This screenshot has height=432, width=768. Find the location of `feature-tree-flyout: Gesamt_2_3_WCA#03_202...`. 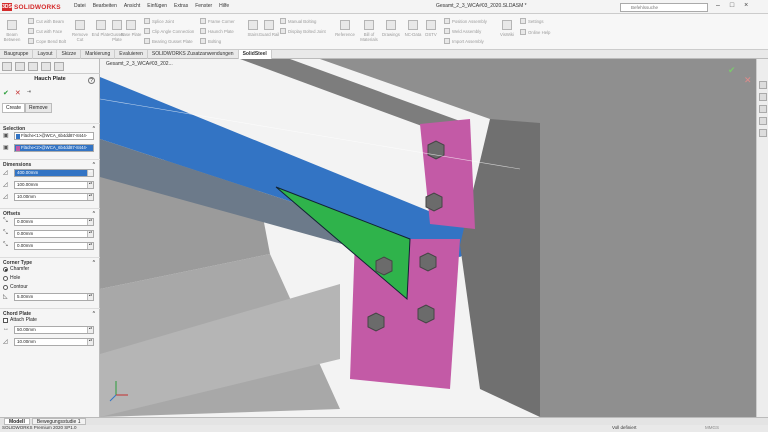

feature-tree-flyout: Gesamt_2_3_WCA#03_202... is located at coordinates (139, 64).